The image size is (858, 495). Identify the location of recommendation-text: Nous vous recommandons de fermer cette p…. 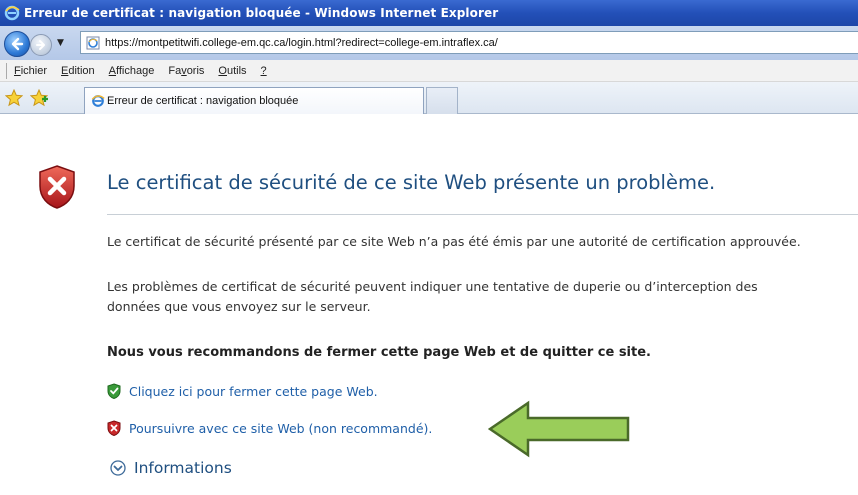
(379, 352).